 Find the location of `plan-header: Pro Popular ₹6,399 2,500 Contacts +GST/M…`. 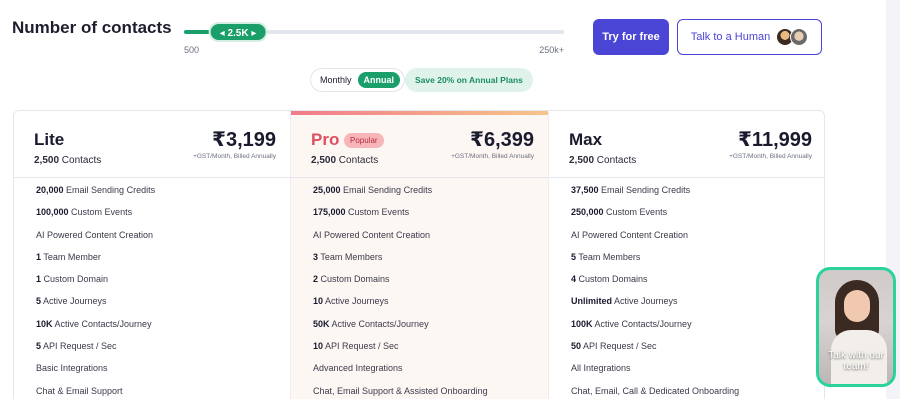

plan-header: Pro Popular ₹6,399 2,500 Contacts +GST/M… is located at coordinates (419, 144).